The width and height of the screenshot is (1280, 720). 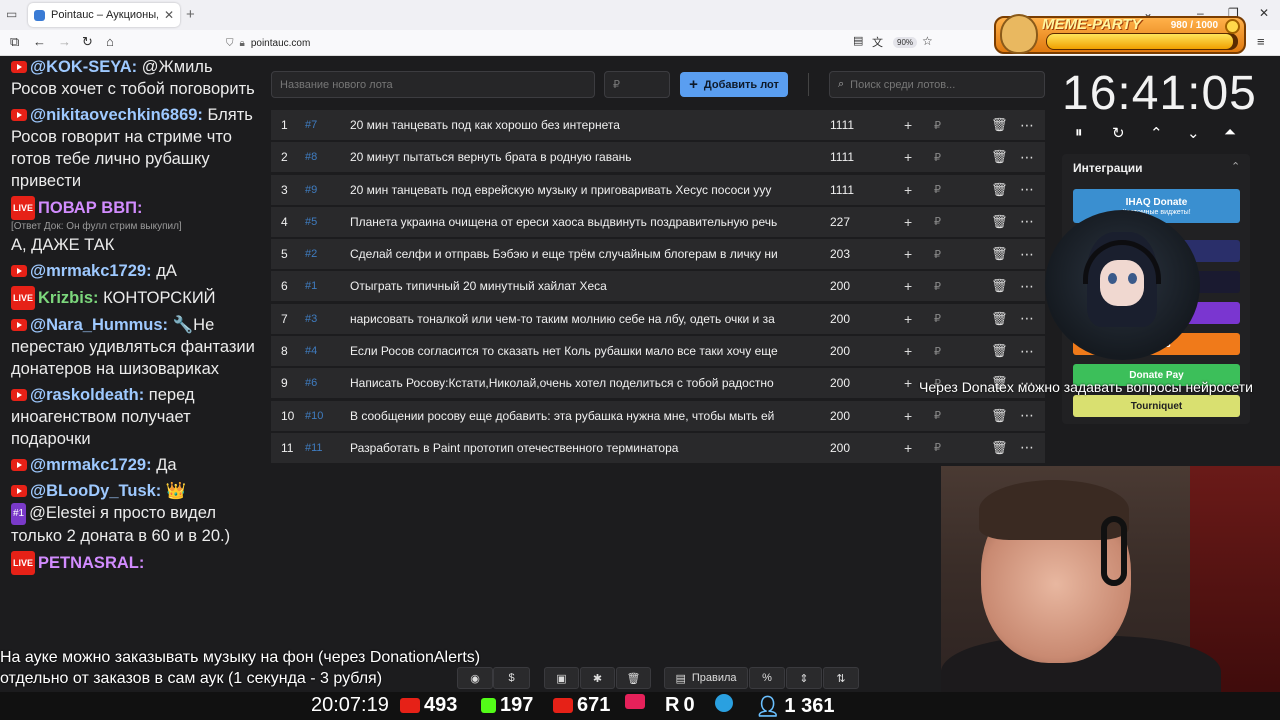 I want to click on address-bar: ⛉ 🔒︎ pointauc.com, so click(x=586, y=43).